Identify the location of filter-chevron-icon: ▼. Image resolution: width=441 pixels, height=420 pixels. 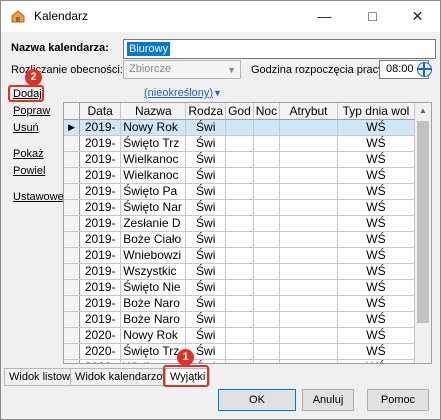
(217, 93).